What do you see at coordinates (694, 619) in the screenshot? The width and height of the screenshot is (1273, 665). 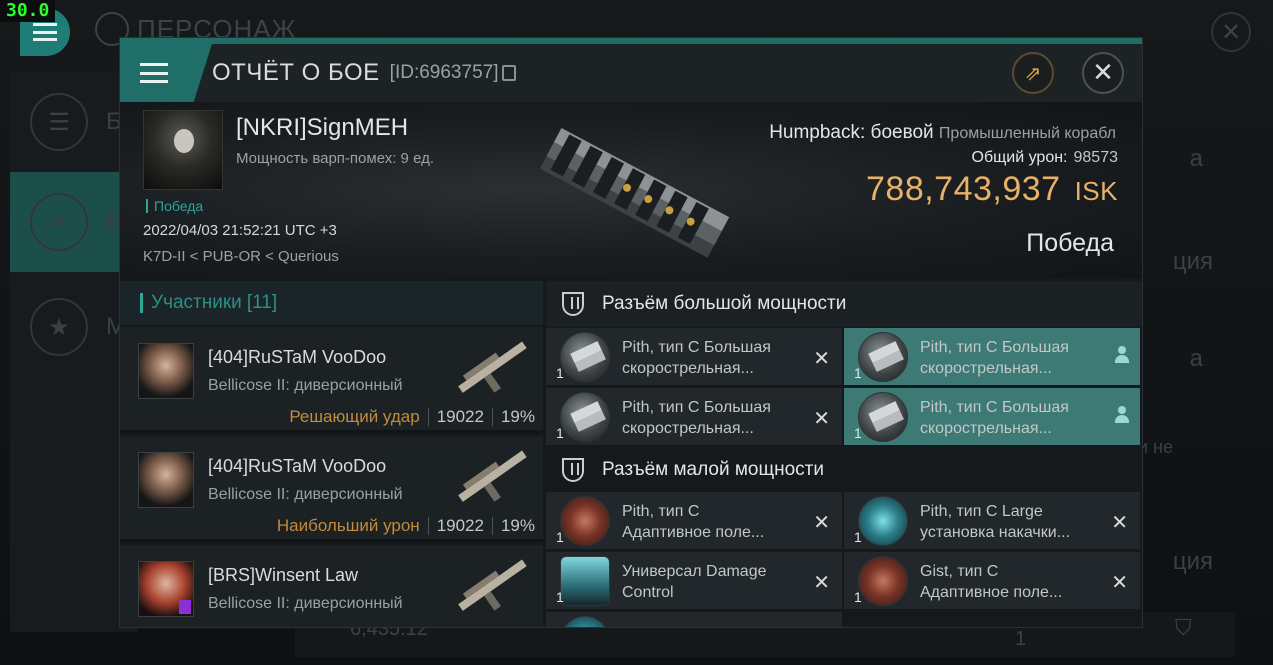 I see `module-slot-partial` at bounding box center [694, 619].